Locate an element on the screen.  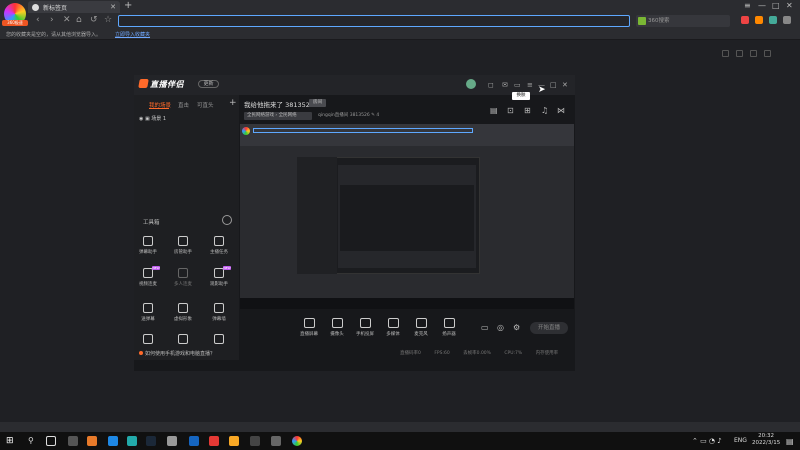
taskbar-app6-icon is located at coordinates (276, 441).